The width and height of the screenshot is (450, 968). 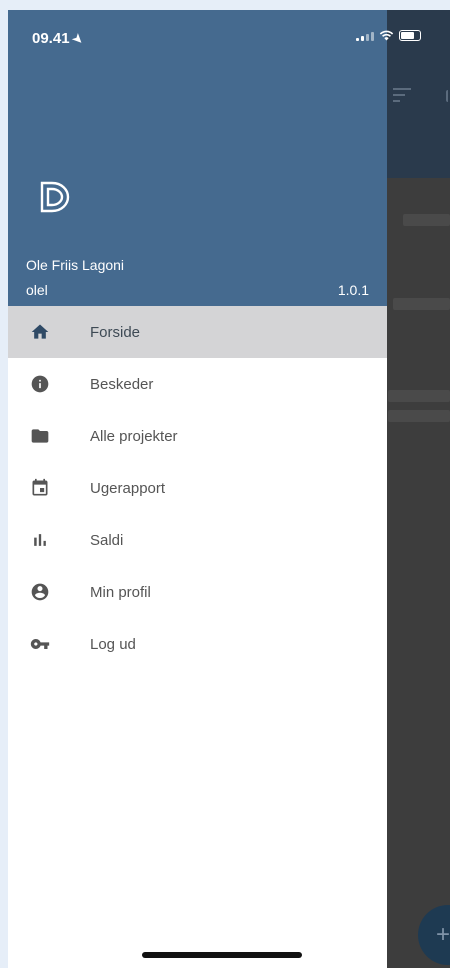 I want to click on wifi-icon, so click(x=386, y=35).